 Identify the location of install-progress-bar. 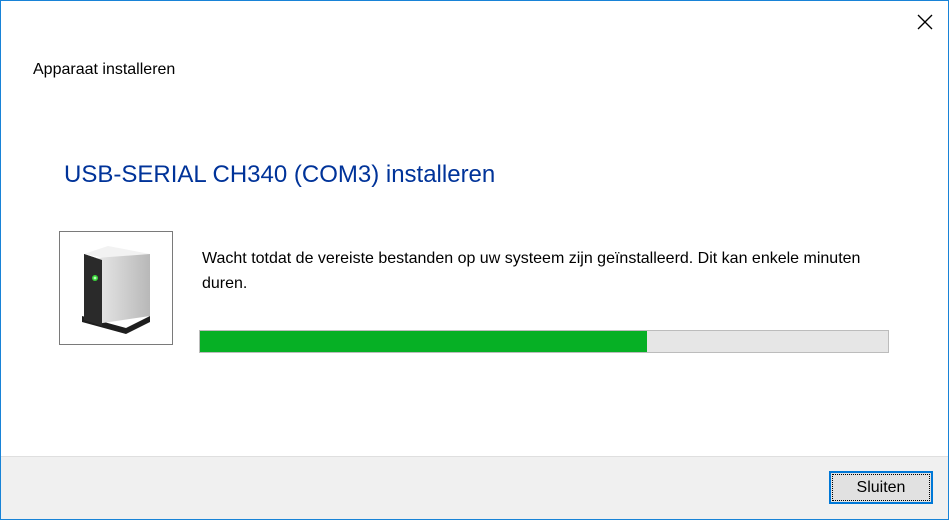
(544, 341).